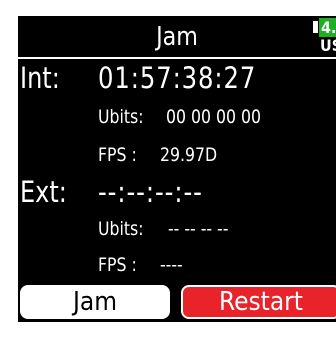 The height and width of the screenshot is (338, 336). Describe the element at coordinates (121, 117) in the screenshot. I see `internal-ubits-label: Ubits:` at that location.